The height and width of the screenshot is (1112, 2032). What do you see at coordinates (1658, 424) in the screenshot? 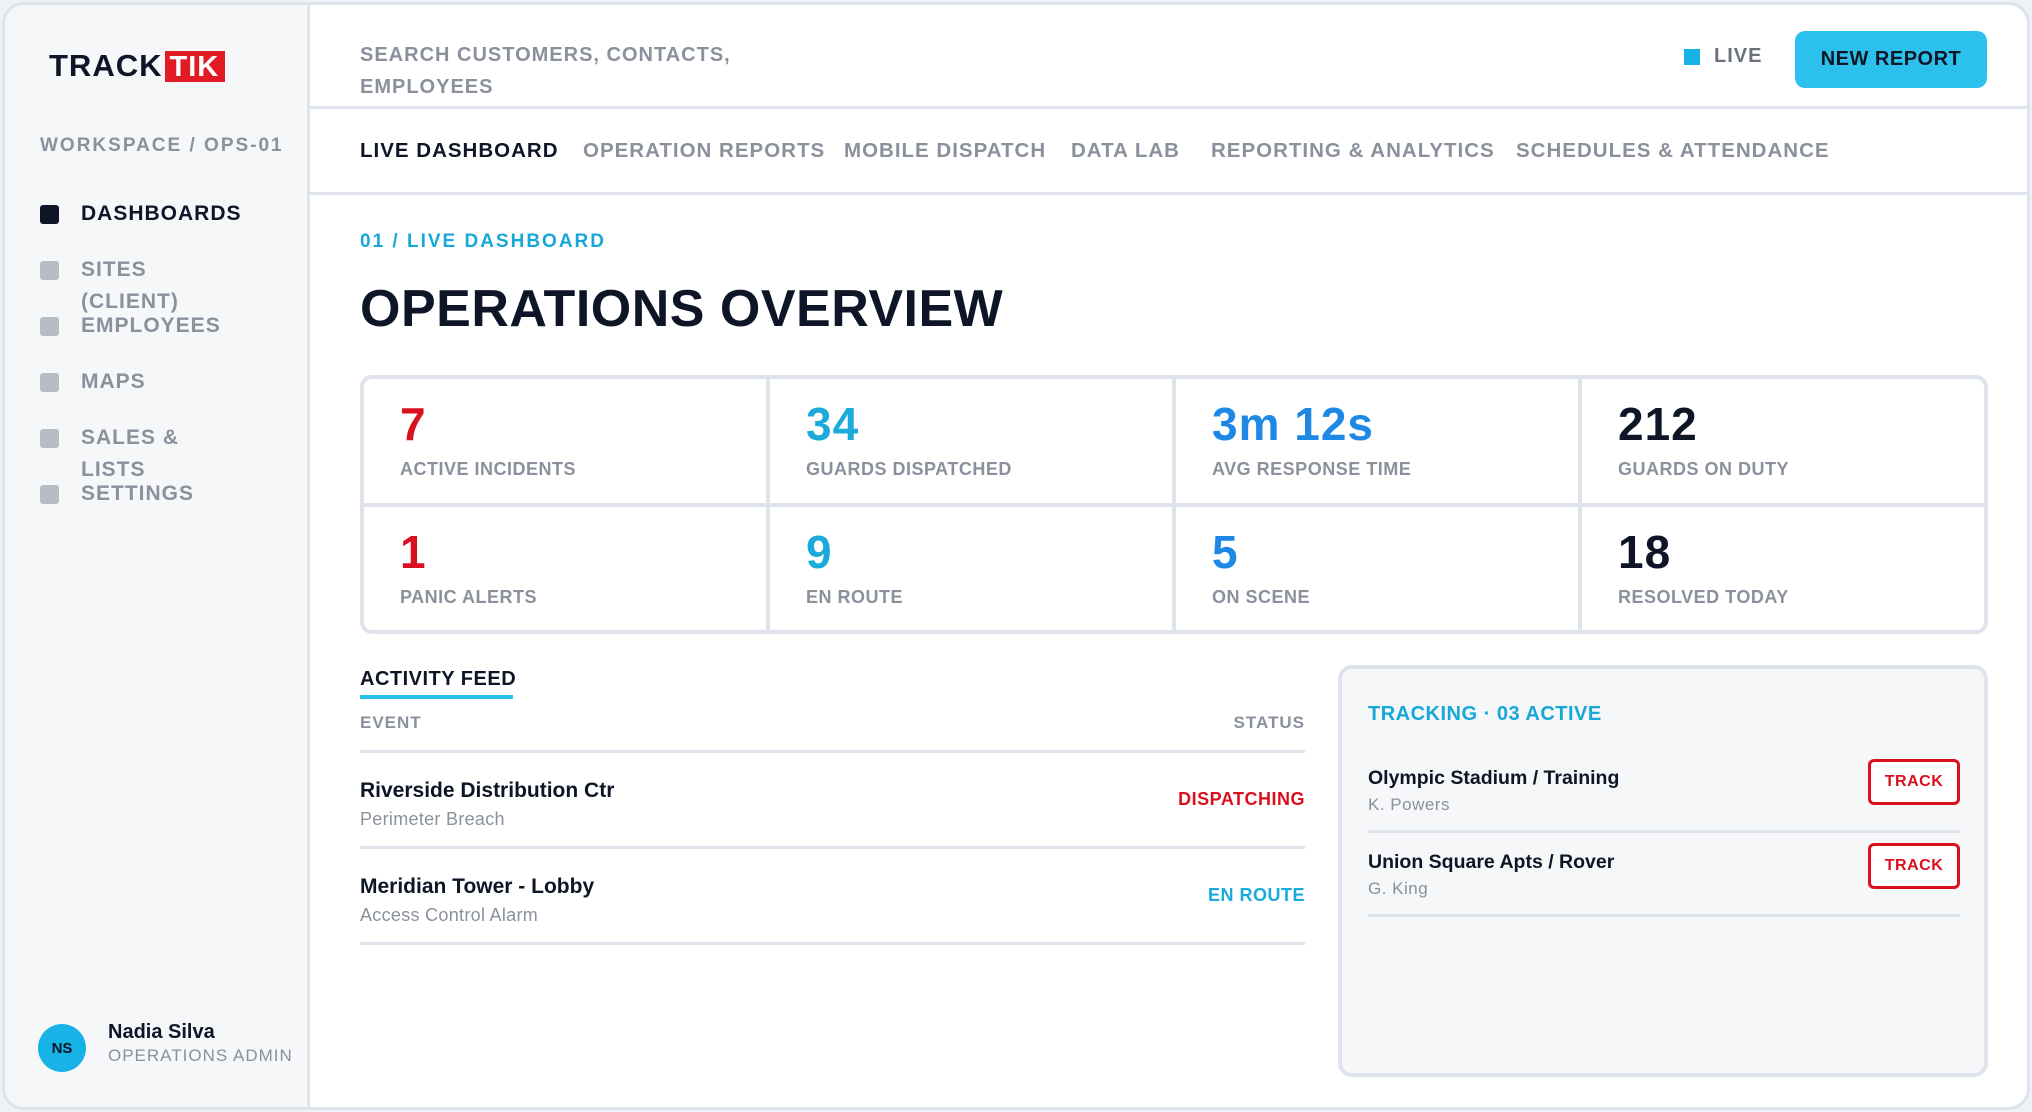
I see `kpi-value: 212` at bounding box center [1658, 424].